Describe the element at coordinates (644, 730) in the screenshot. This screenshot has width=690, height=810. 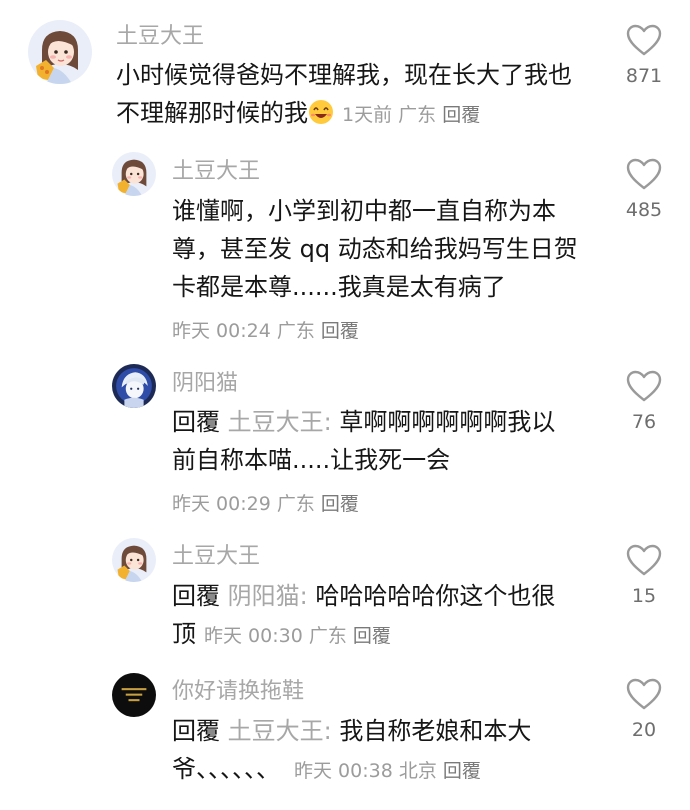
I see `like-count: 20` at that location.